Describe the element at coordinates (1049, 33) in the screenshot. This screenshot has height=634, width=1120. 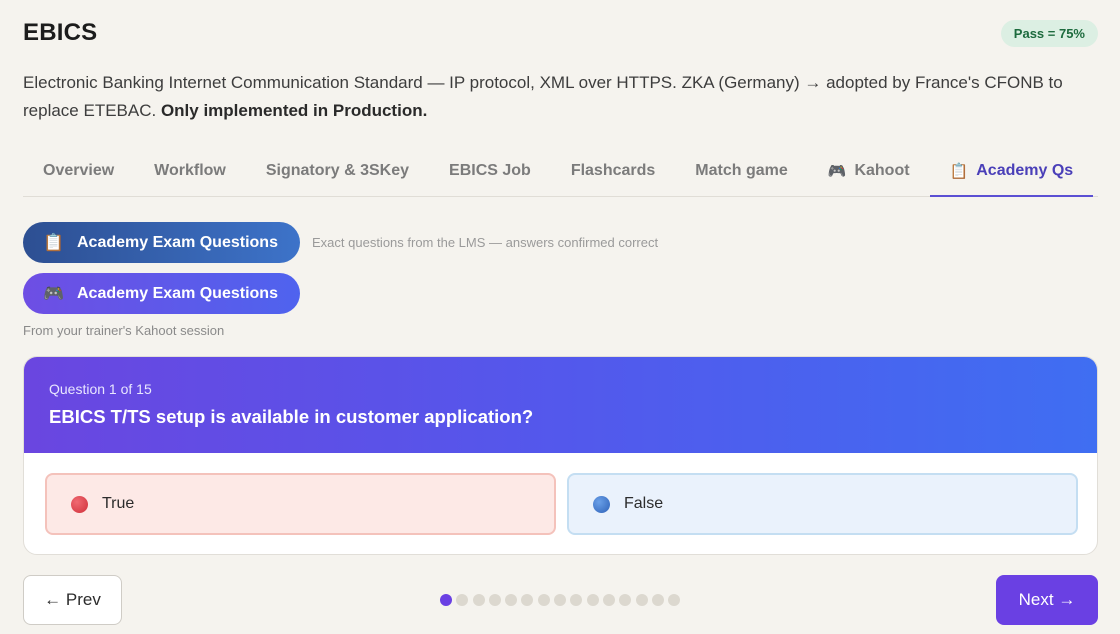
I see `pass-badge: Pass = 75%` at that location.